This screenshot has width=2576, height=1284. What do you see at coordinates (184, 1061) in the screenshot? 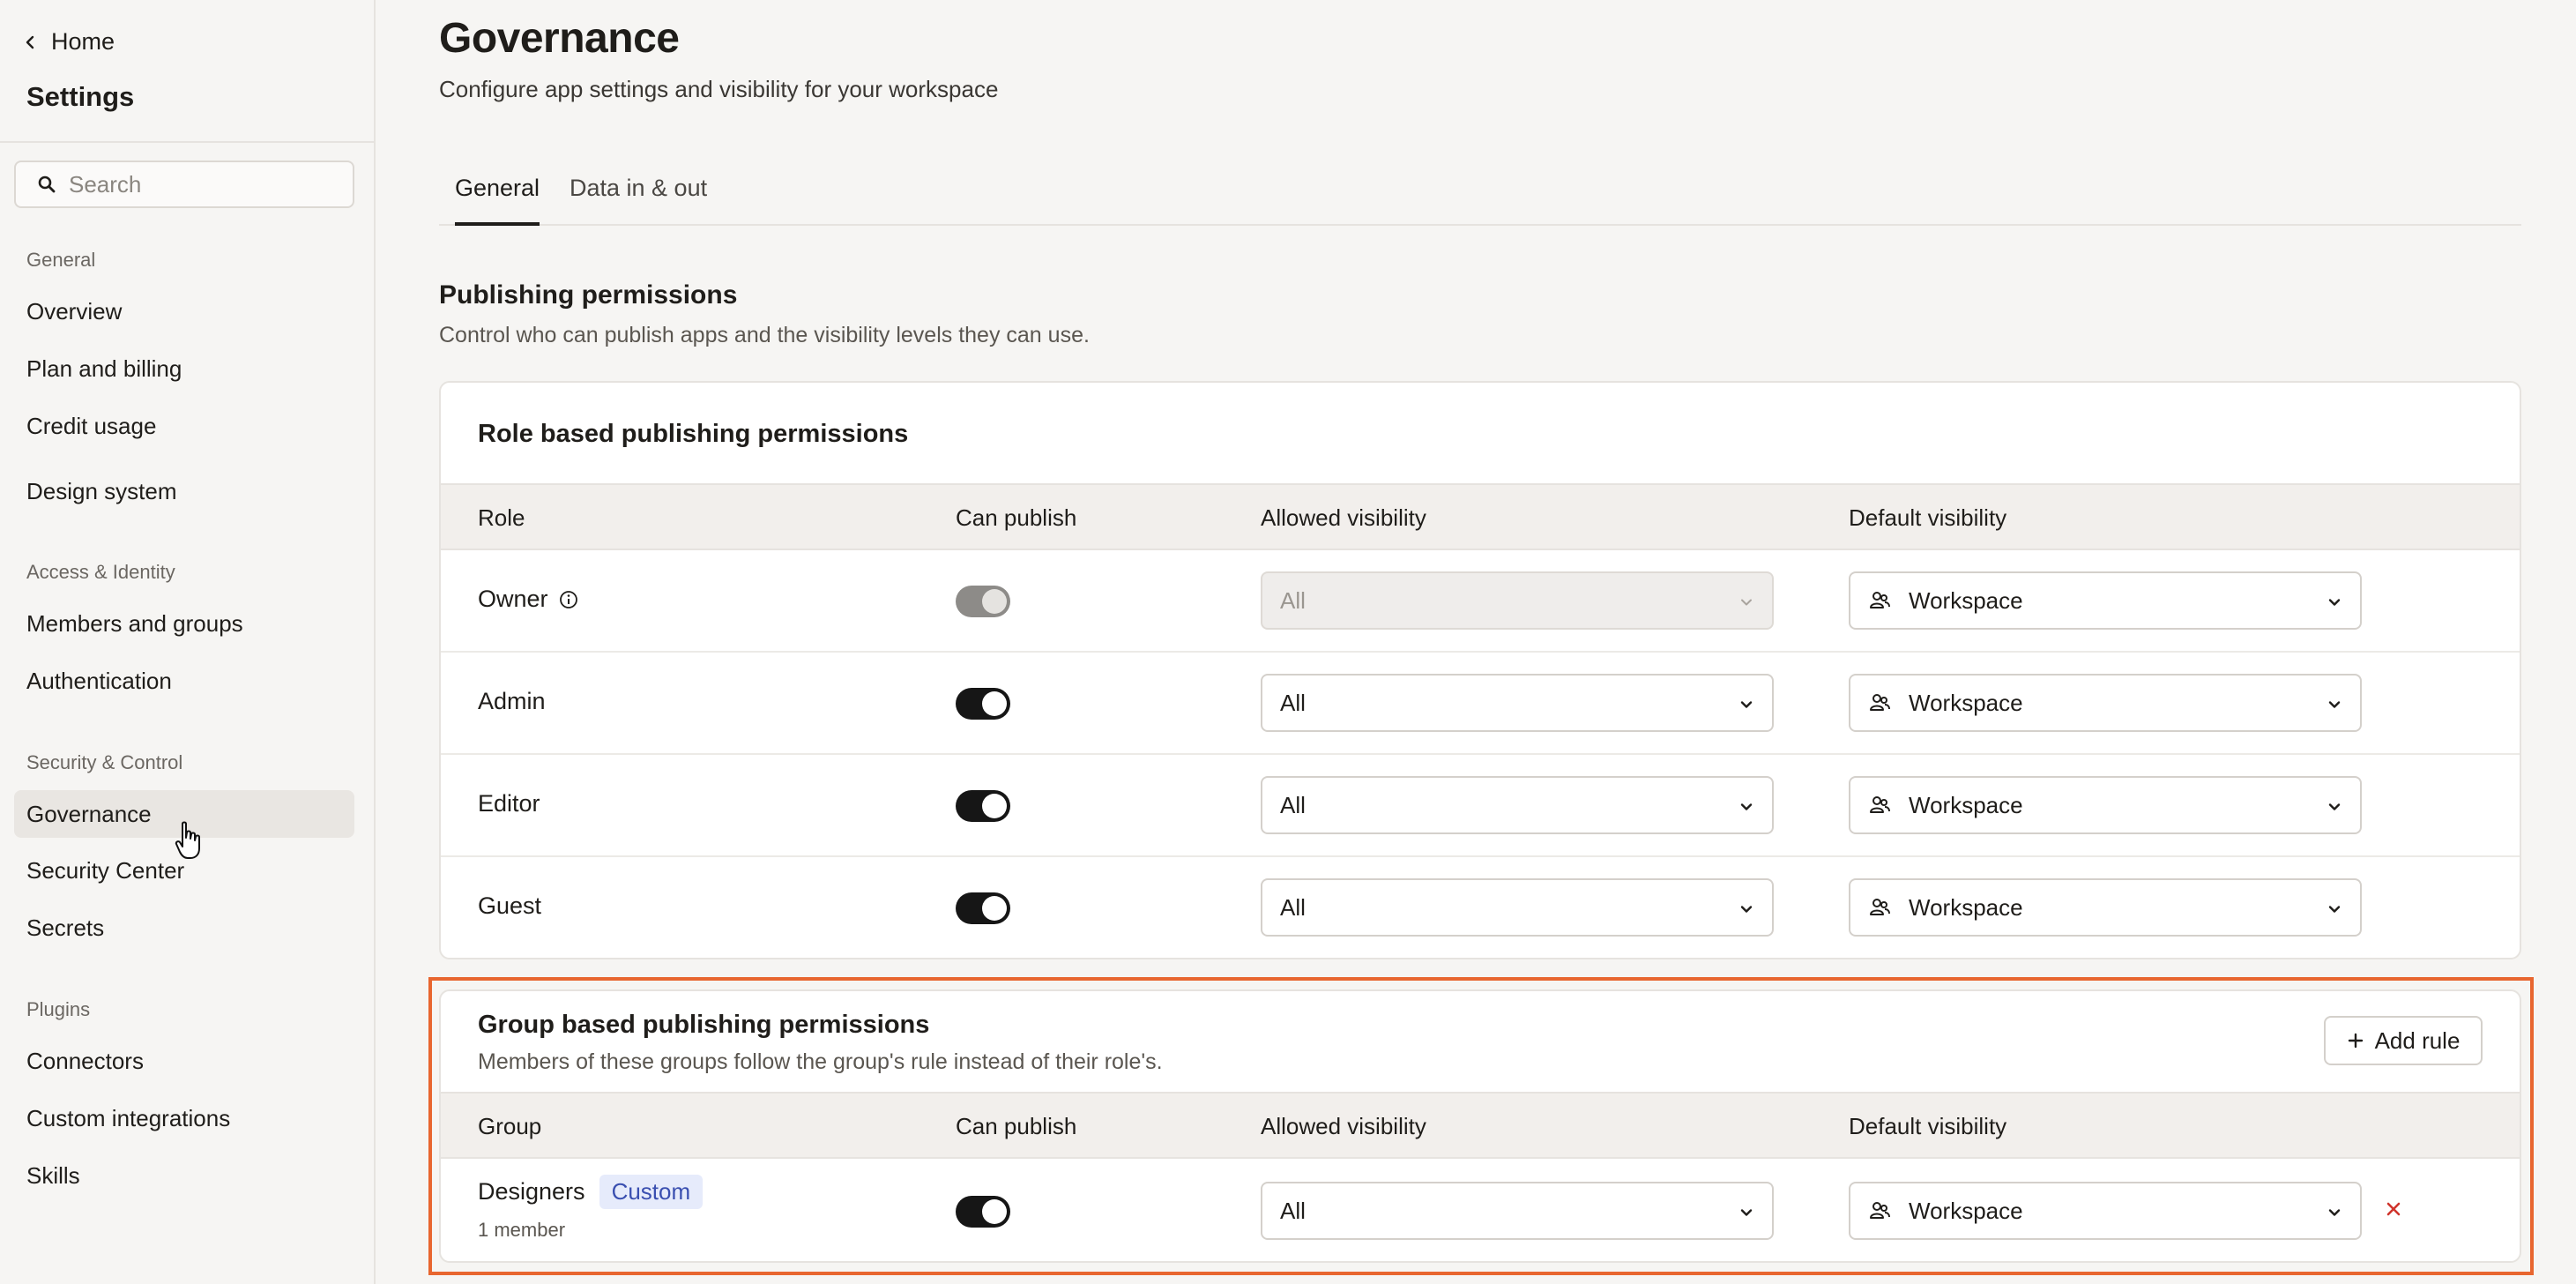
I see `sidebar-item-connectors: Connectors` at bounding box center [184, 1061].